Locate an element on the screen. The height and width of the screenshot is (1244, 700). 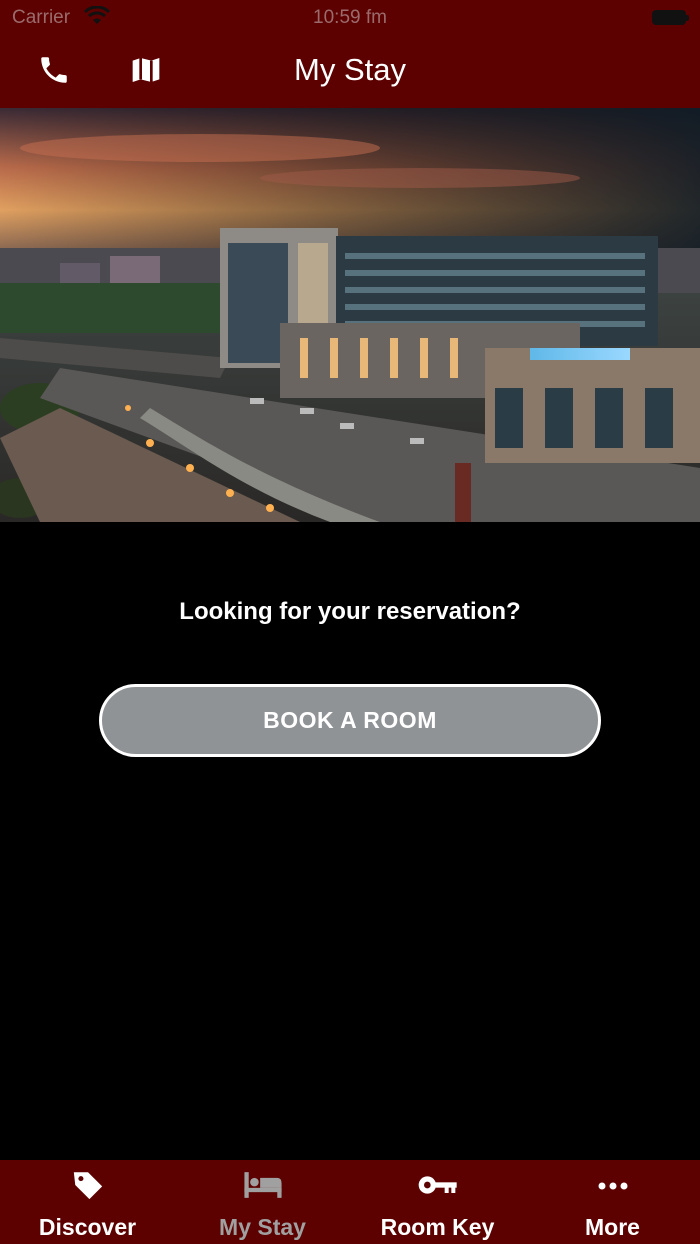
tab-my-stay: My Stay is located at coordinates (262, 1202).